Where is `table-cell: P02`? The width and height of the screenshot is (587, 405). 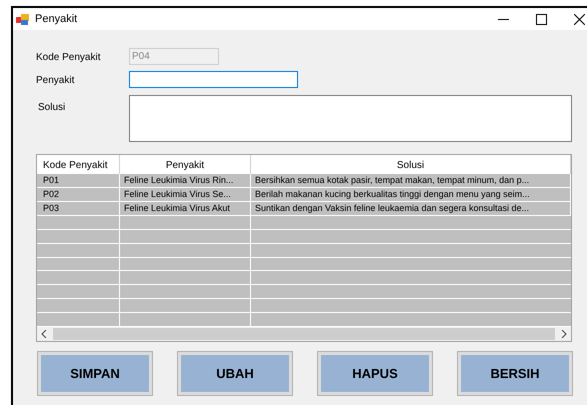
table-cell: P02 is located at coordinates (78, 194).